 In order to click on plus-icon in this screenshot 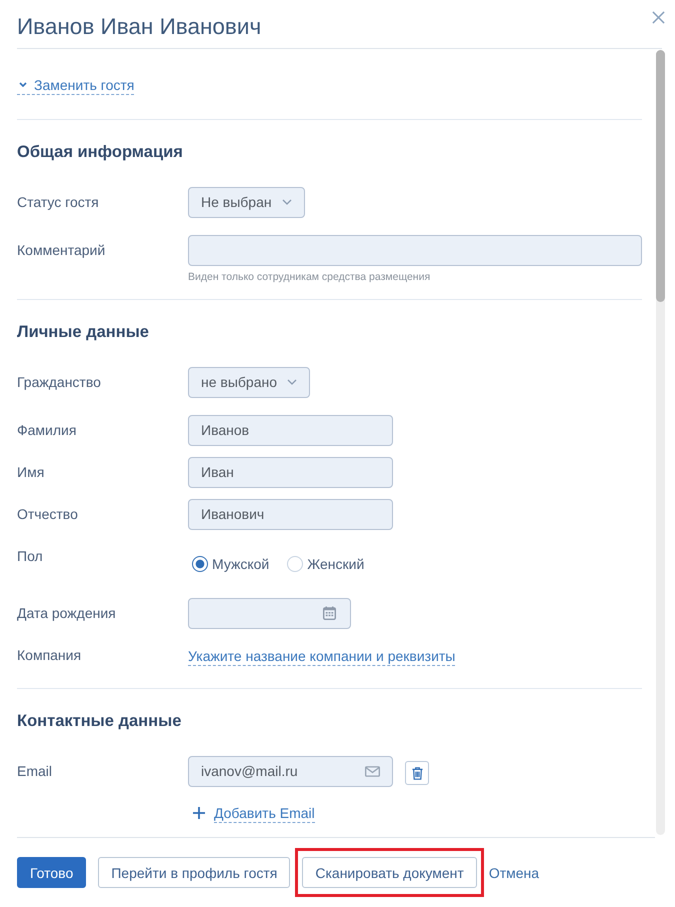, I will do `click(199, 813)`.